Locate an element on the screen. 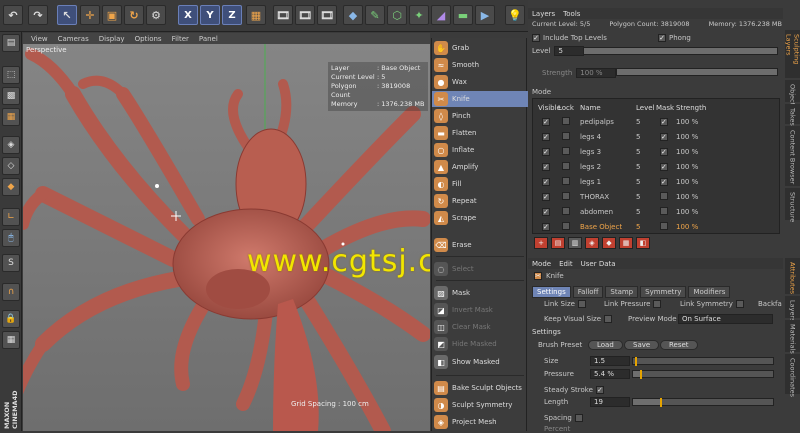 The image size is (800, 433). camera-icon: ▶ is located at coordinates (485, 15).